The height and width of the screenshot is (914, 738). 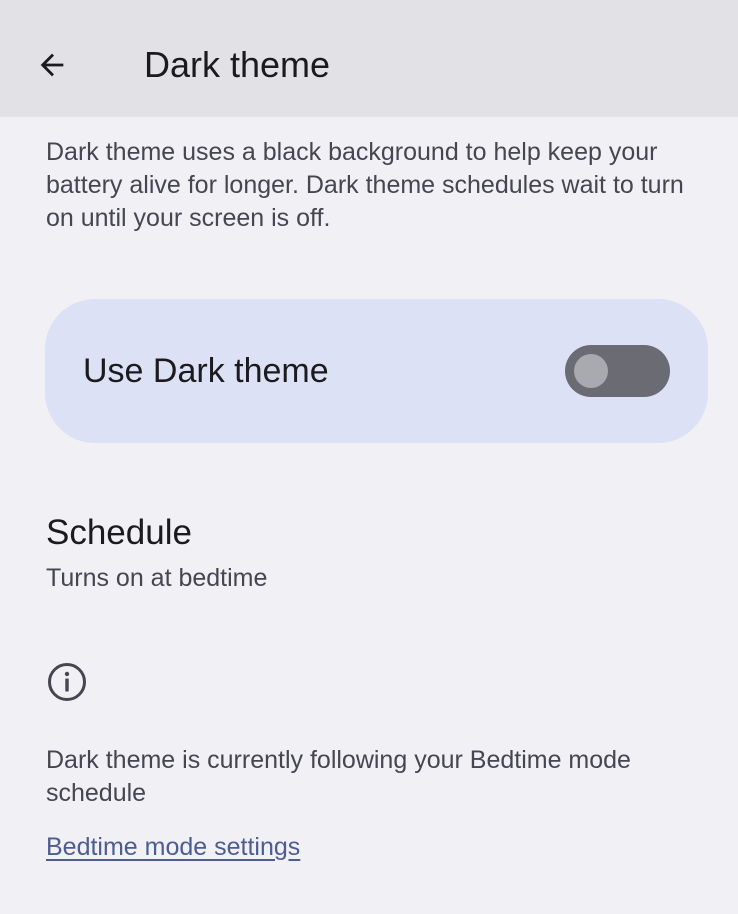 What do you see at coordinates (173, 847) in the screenshot?
I see `bedtime-mode-settings-link: Bedtime mode settings` at bounding box center [173, 847].